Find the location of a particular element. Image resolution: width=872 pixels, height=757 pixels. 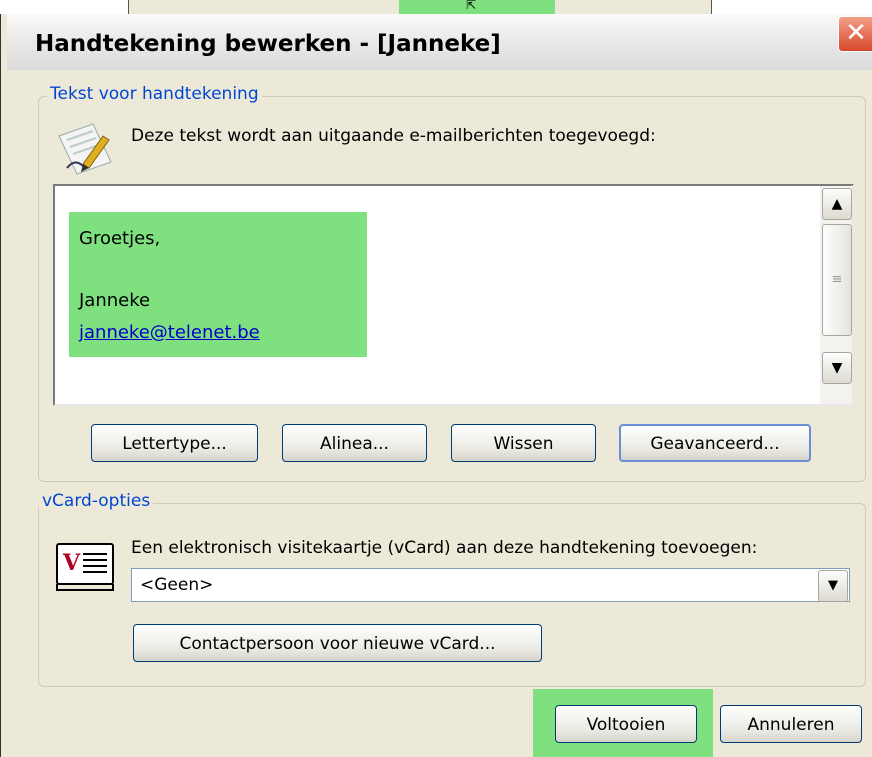

scroll-up-button: ▲ is located at coordinates (837, 204).